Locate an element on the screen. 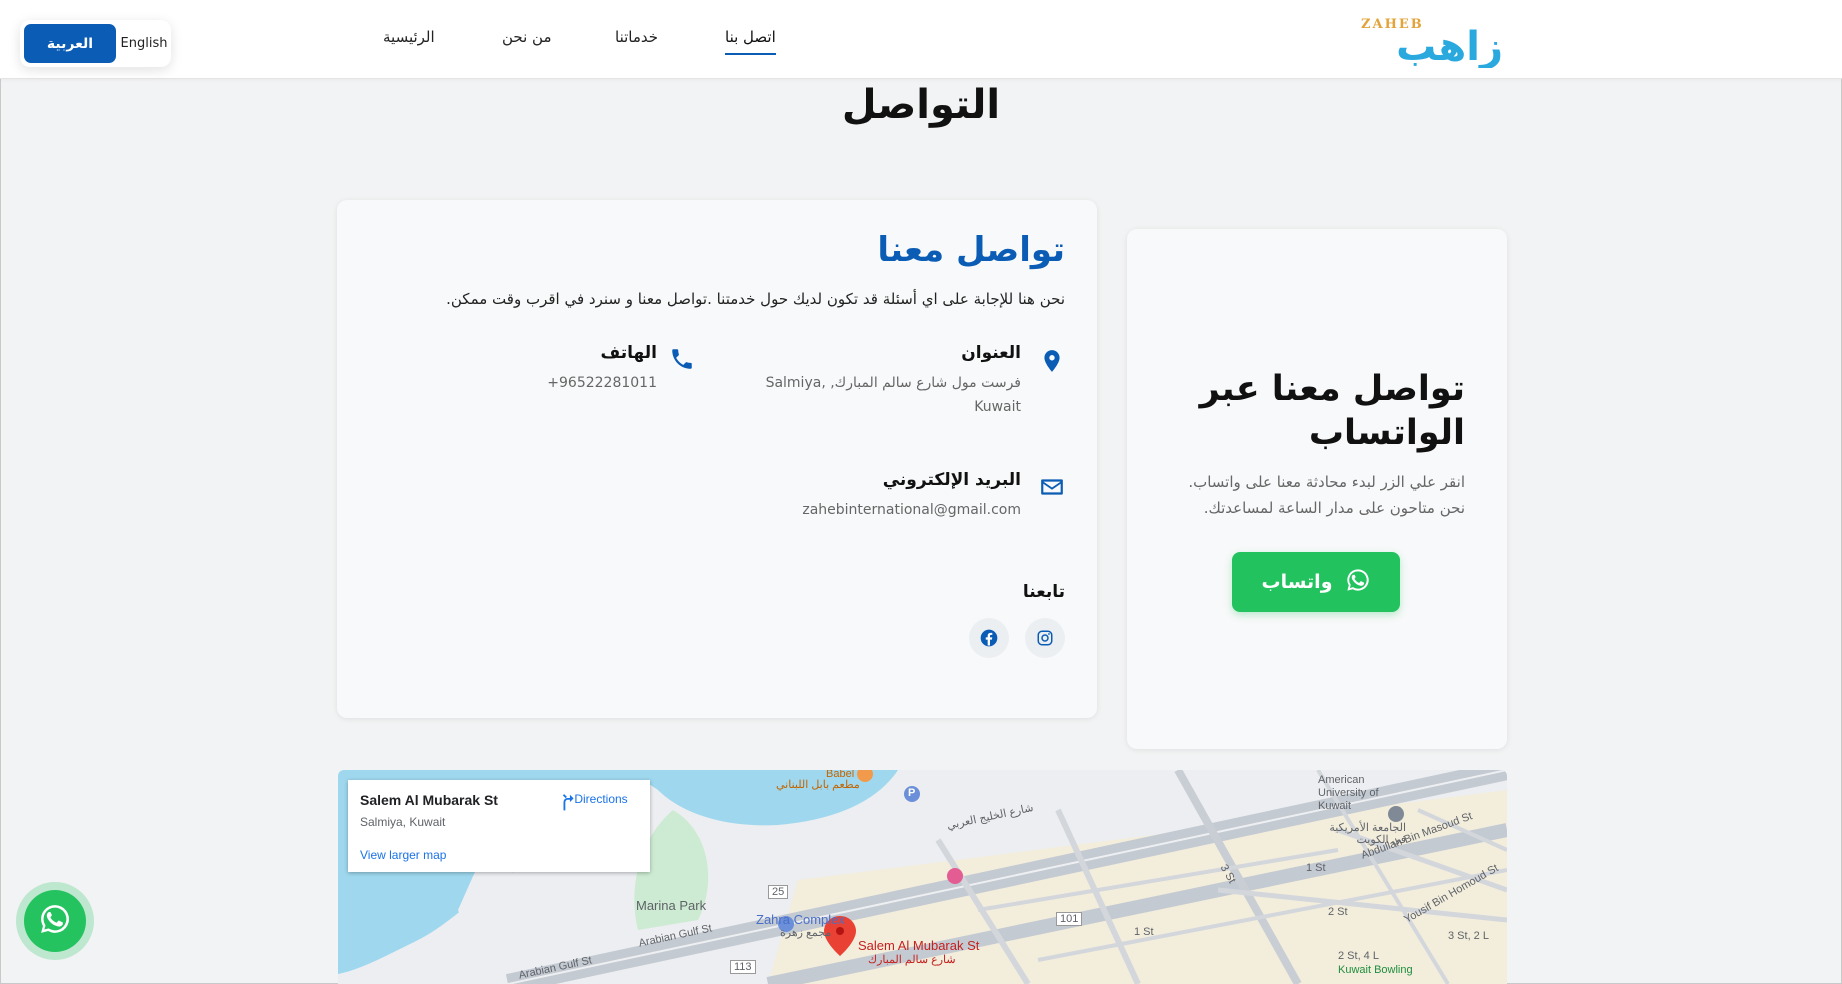 This screenshot has width=1842, height=984. map-label-3st-b: 3 St, 2 L is located at coordinates (1468, 936).